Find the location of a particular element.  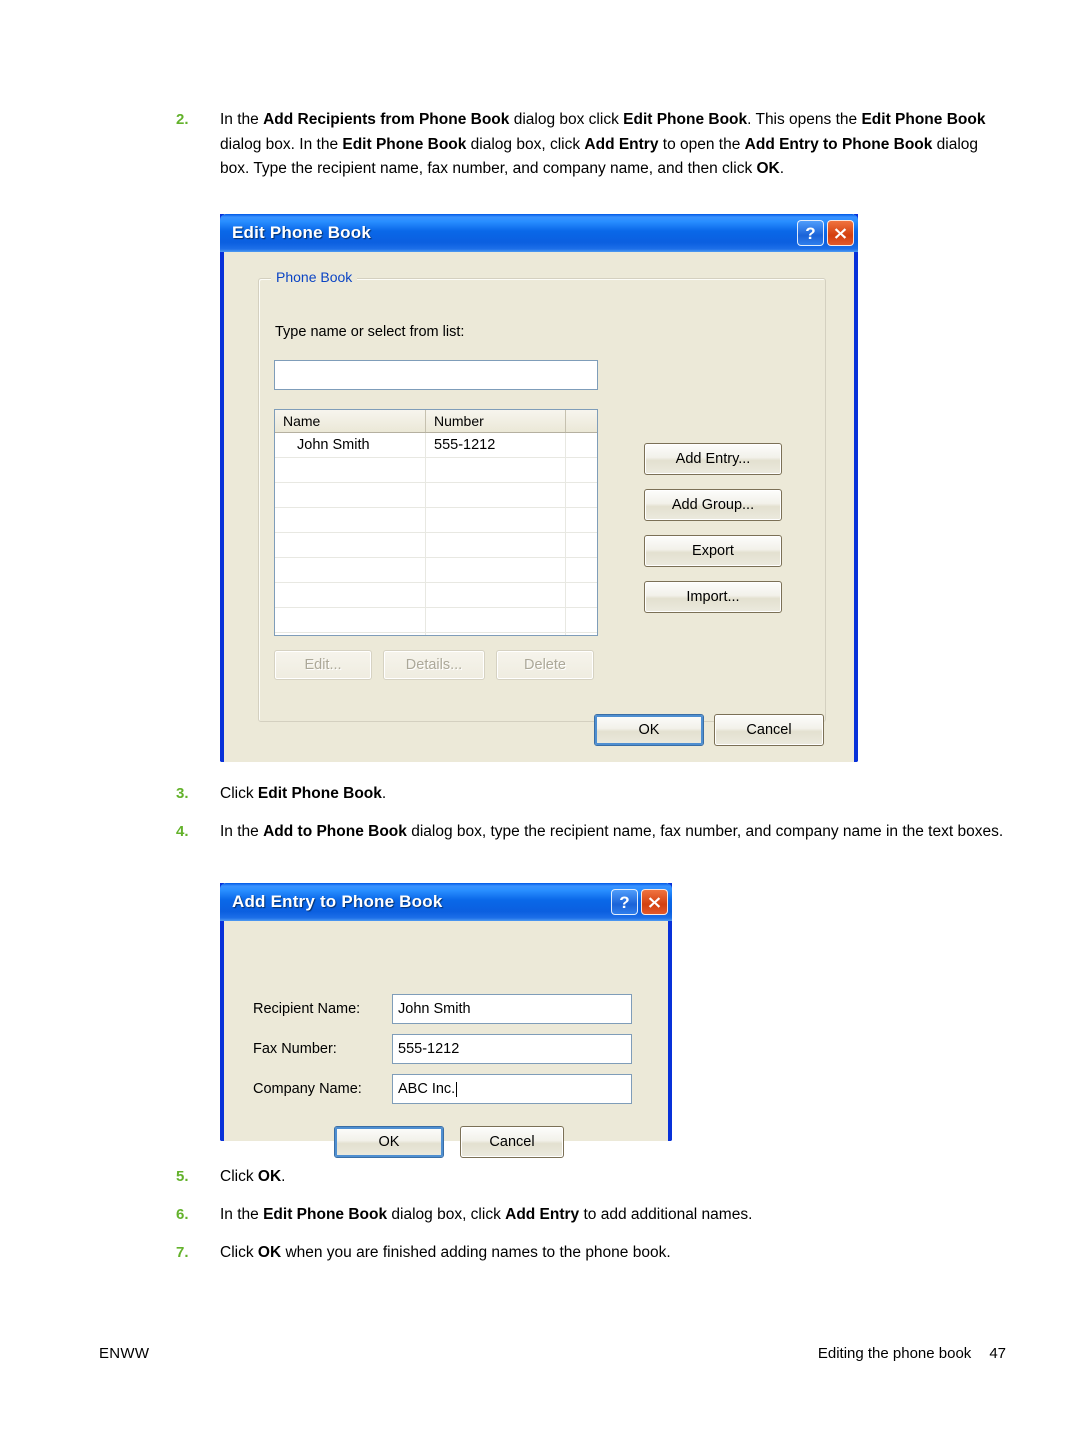

company-name-value: ABC Inc. is located at coordinates (427, 1089).